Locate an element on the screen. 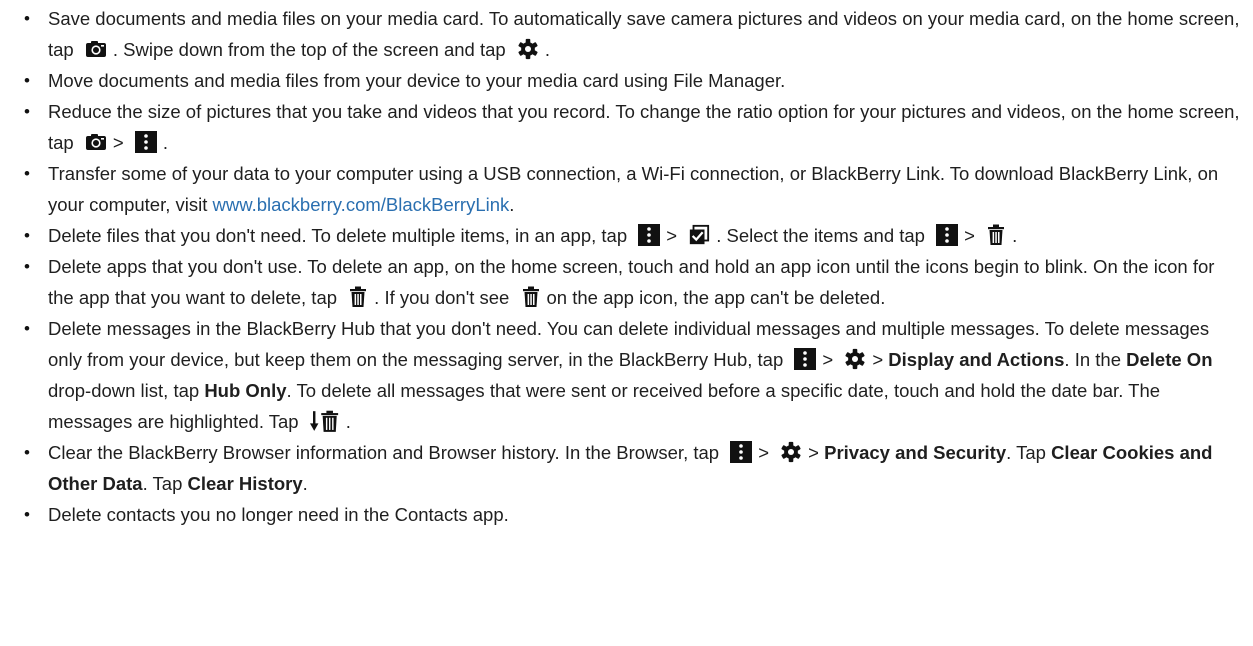  item-text: . If you don't see is located at coordinates (442, 297).